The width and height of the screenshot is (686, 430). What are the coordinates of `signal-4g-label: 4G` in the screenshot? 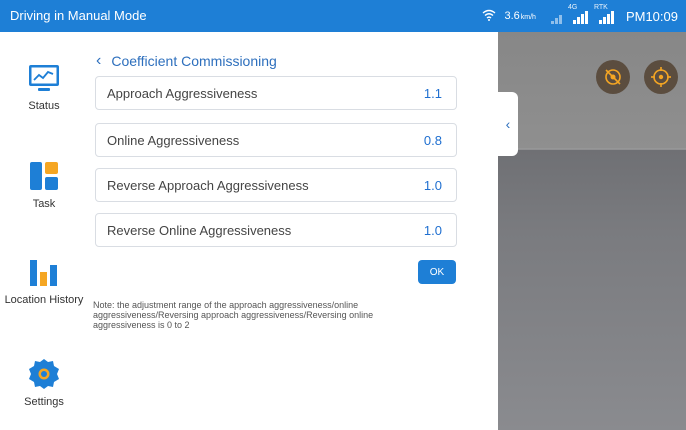 It's located at (572, 7).